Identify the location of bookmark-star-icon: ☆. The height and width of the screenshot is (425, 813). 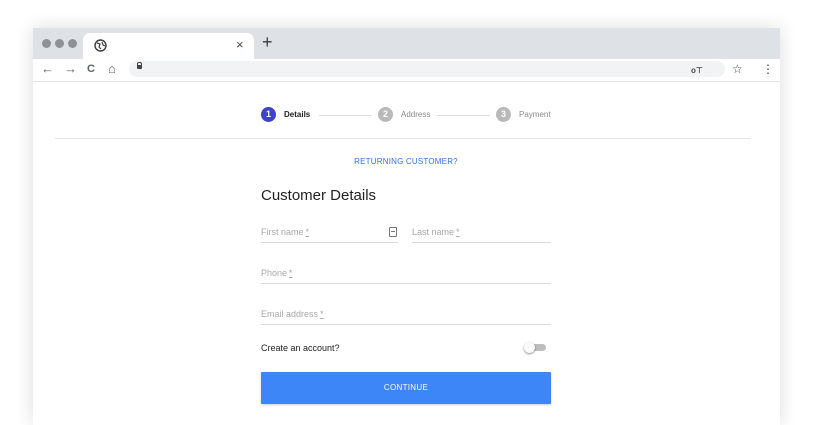
(737, 69).